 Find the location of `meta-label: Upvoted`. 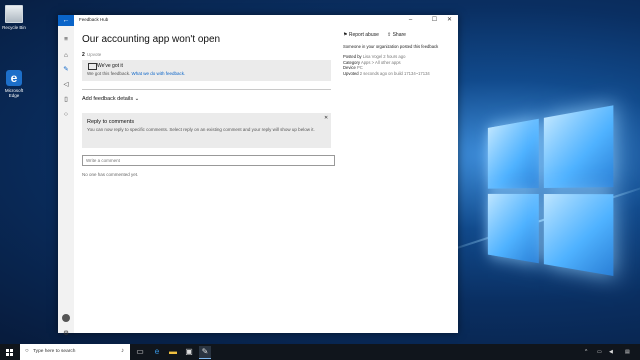

meta-label: Upvoted is located at coordinates (351, 73).